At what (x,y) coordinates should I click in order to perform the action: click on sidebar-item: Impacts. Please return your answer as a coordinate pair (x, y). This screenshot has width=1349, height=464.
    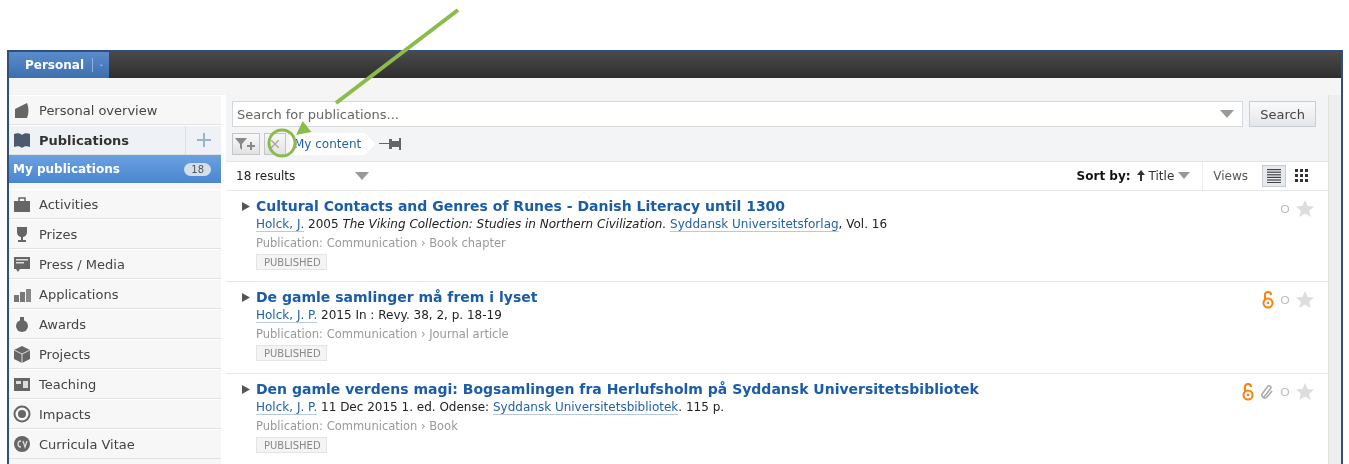
    Looking at the image, I should click on (115, 414).